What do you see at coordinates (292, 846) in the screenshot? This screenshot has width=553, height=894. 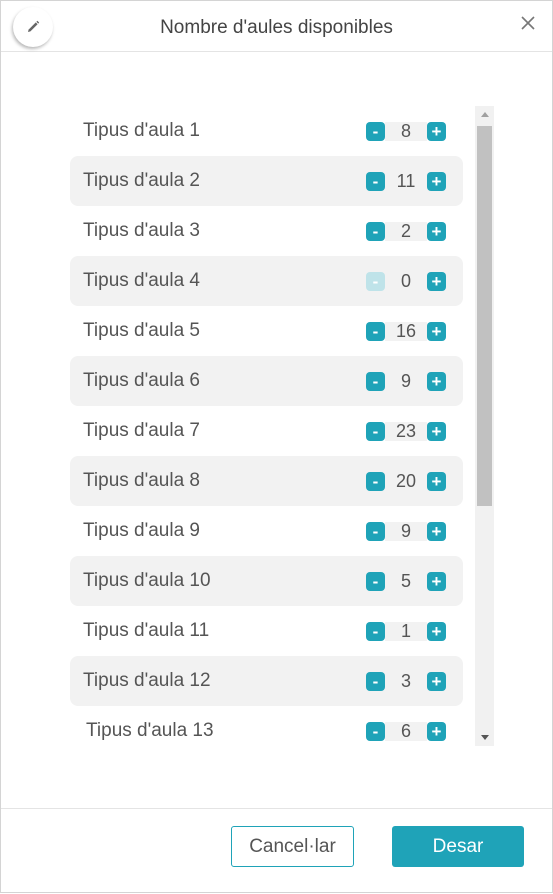 I see `cancel-button: Cancel·lar` at bounding box center [292, 846].